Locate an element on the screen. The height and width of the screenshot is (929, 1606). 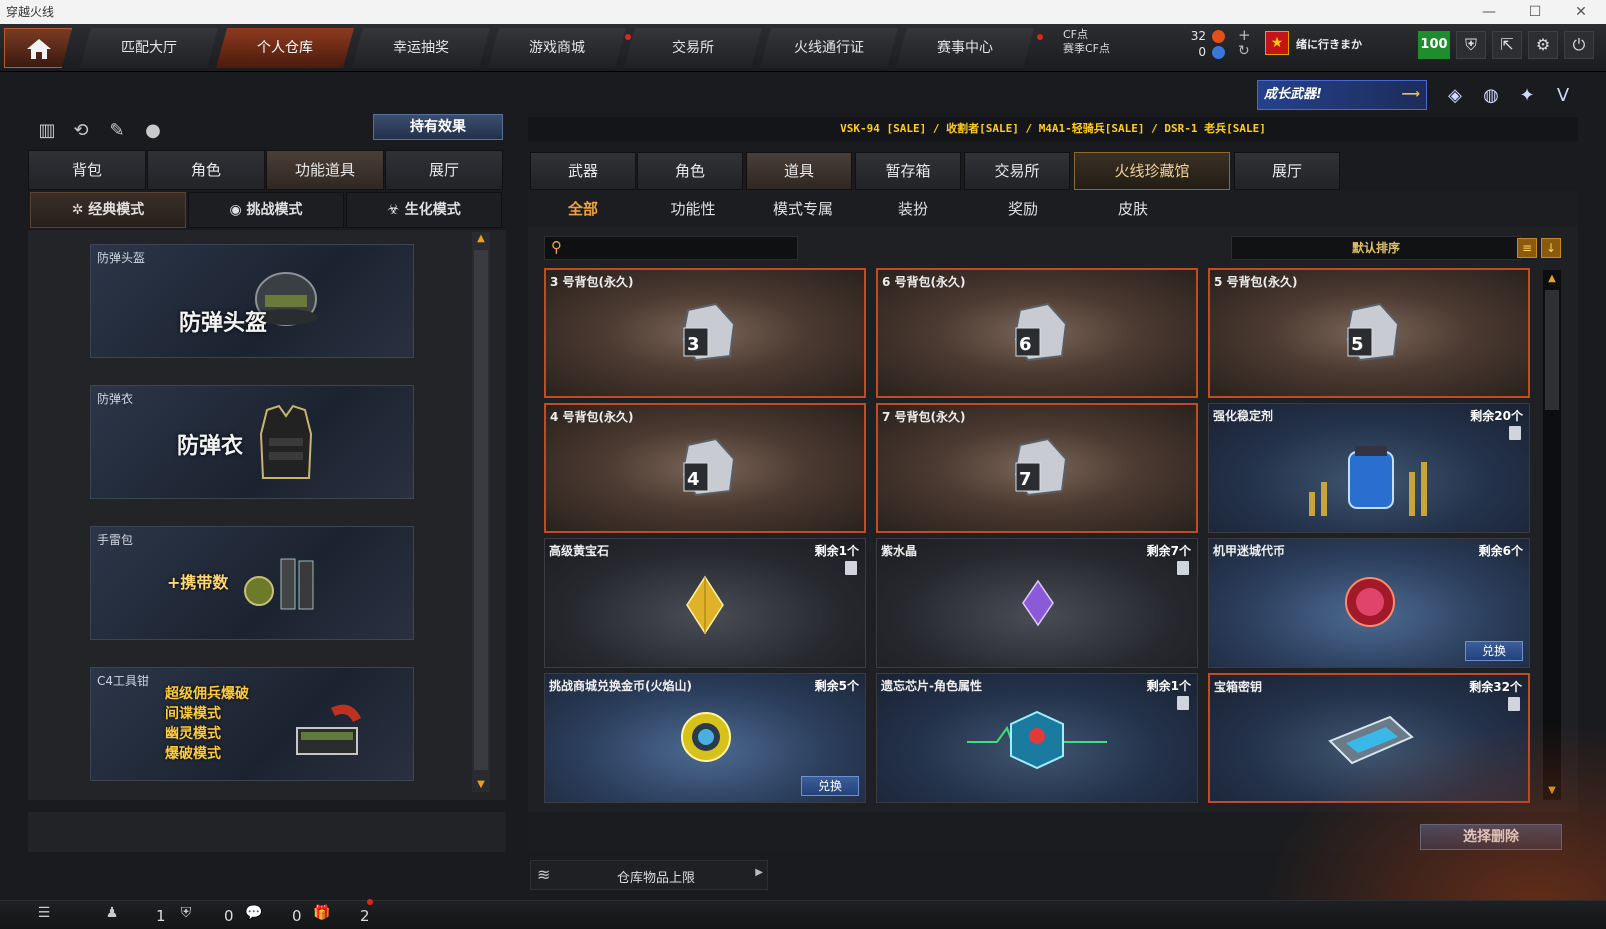
slot-grenade-pack: 手雷包 +携带数 is located at coordinates (252, 583).